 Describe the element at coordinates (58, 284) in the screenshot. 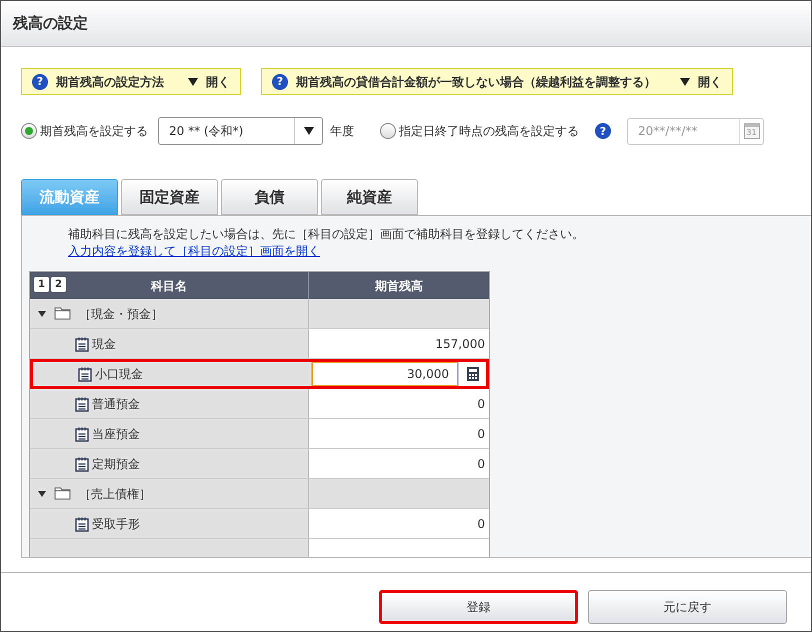

I see `level-button: 2` at that location.